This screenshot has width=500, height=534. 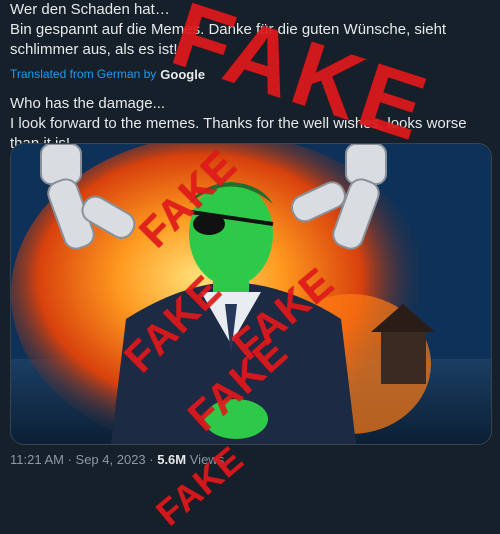 What do you see at coordinates (37, 459) in the screenshot?
I see `tweet-time: 11:21 AM` at bounding box center [37, 459].